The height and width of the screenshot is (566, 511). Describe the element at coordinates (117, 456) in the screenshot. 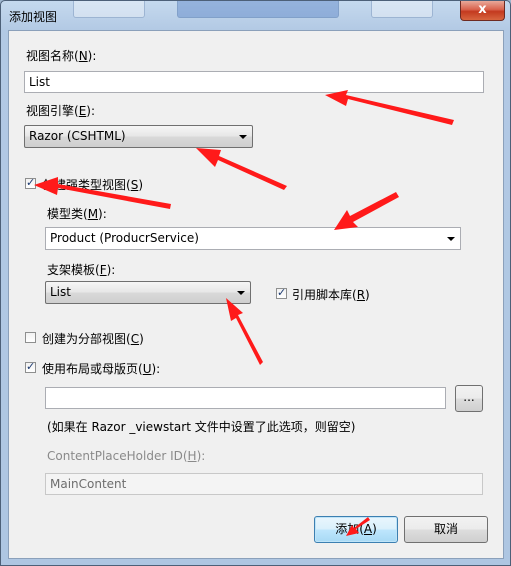

I see `label-text: ContentPlaceHolder ID(` at that location.